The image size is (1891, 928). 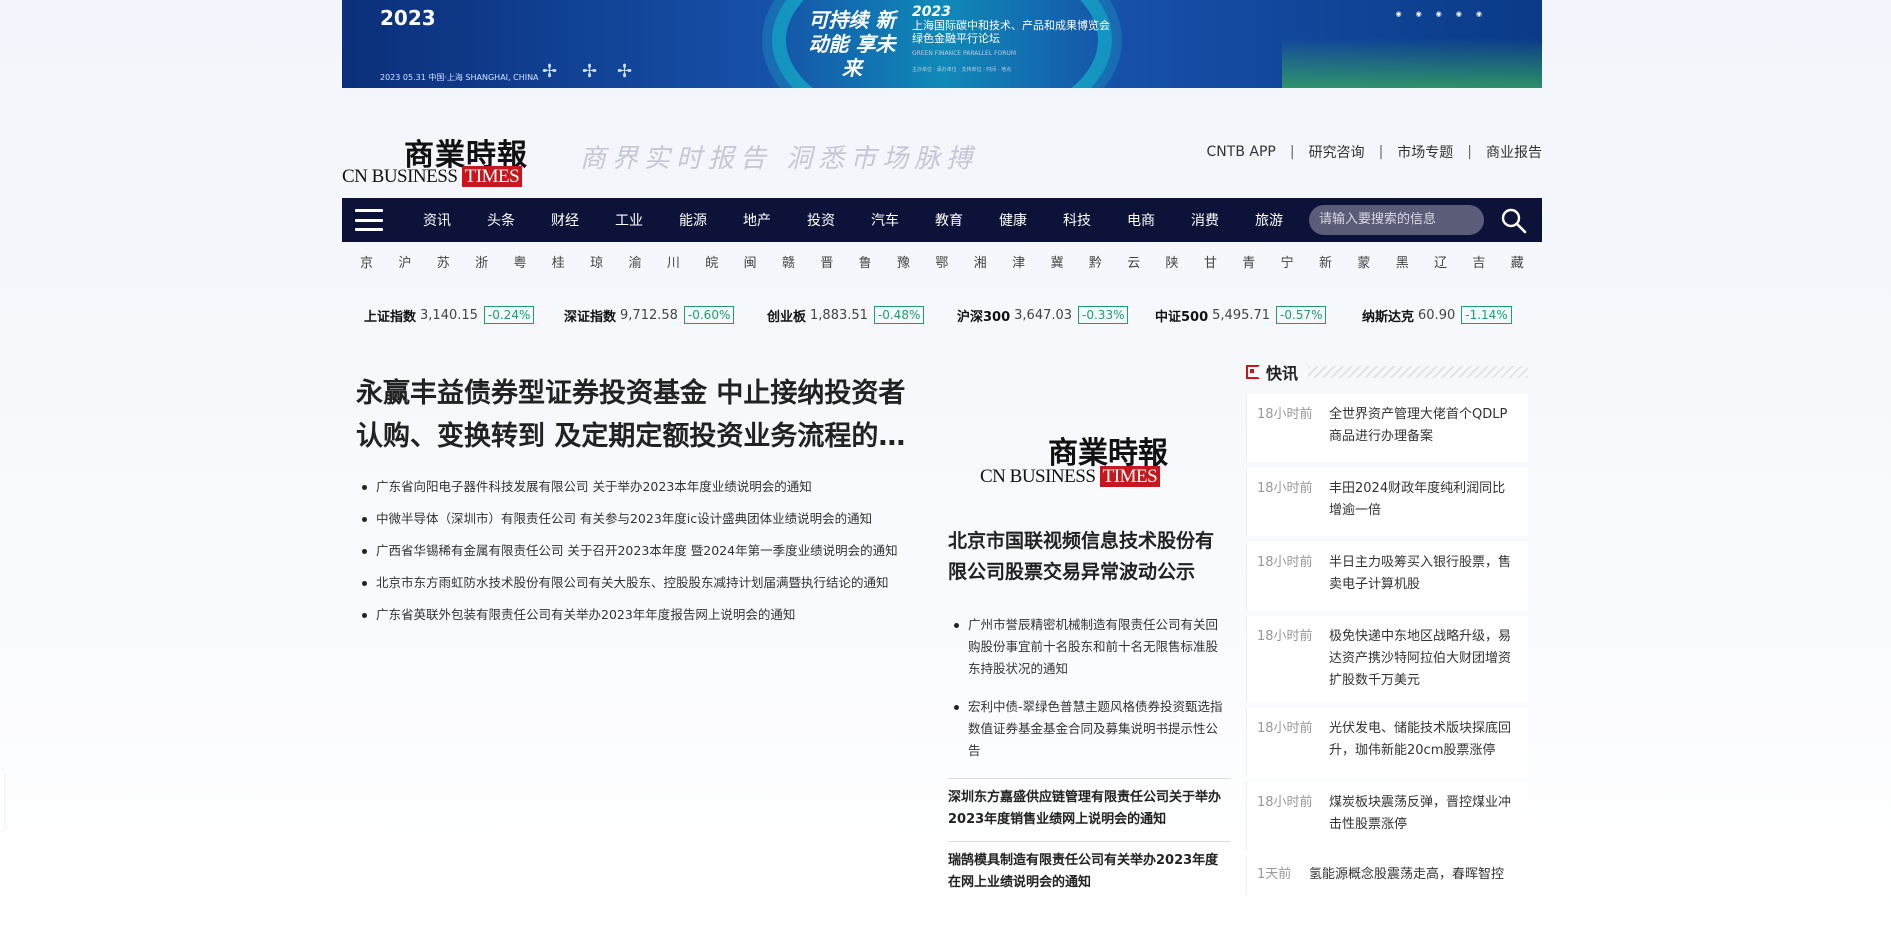 I want to click on province-link: 赣, so click(x=788, y=262).